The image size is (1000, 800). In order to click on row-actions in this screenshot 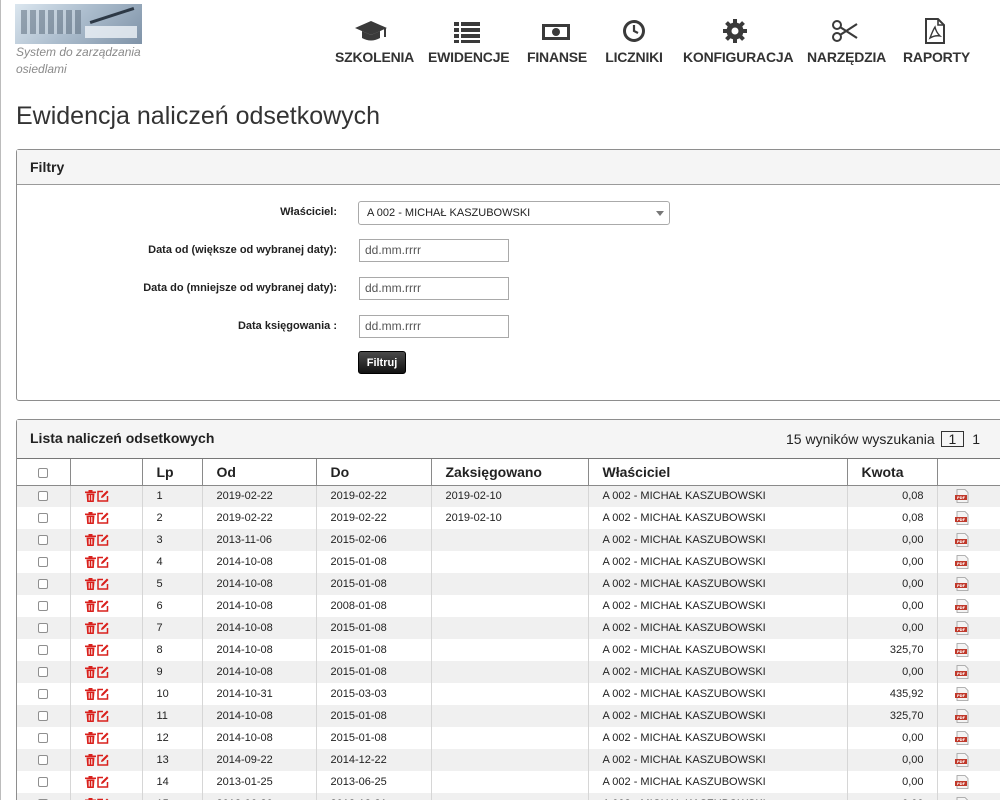, I will do `click(105, 606)`.